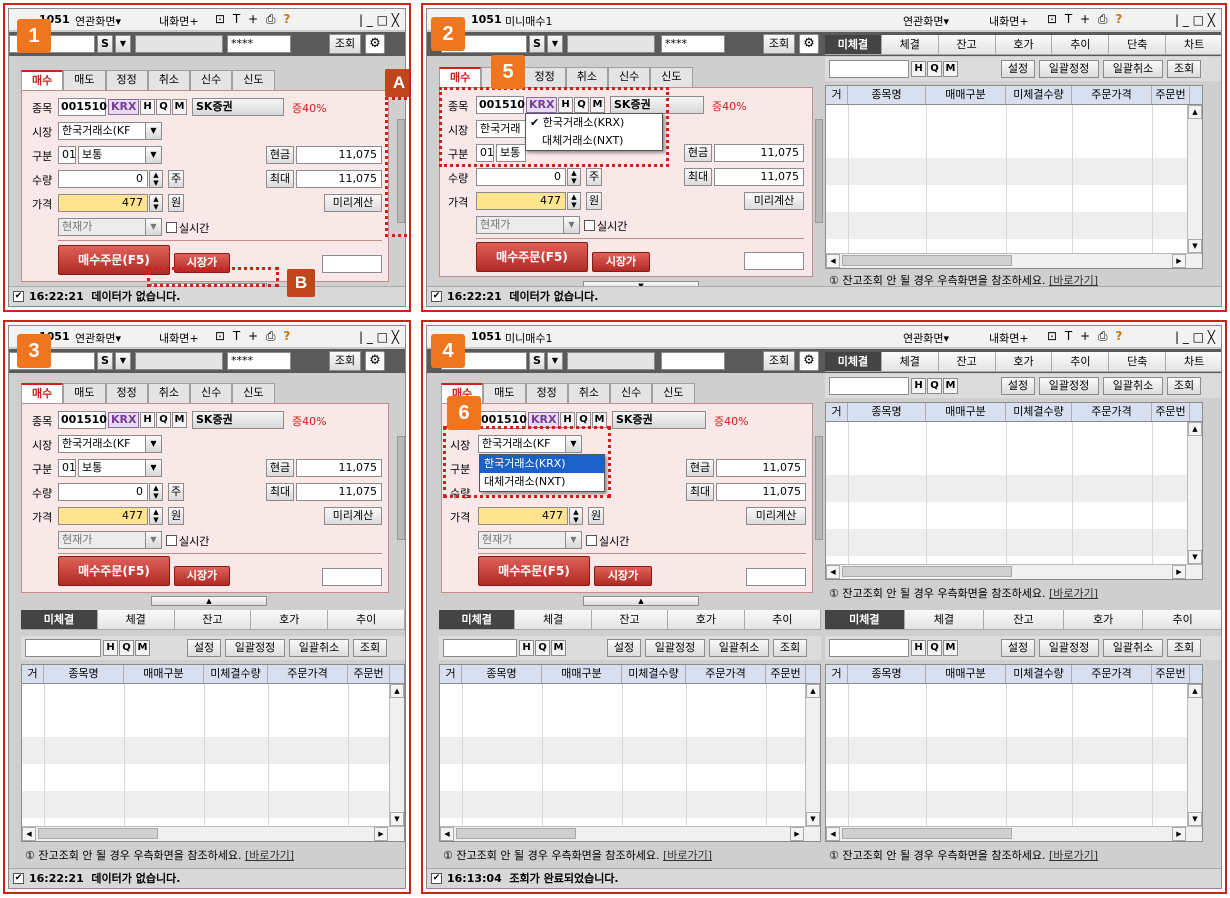 Image resolution: width=1230 pixels, height=898 pixels. Describe the element at coordinates (395, 20) in the screenshot. I see `close-icon: ╳` at that location.